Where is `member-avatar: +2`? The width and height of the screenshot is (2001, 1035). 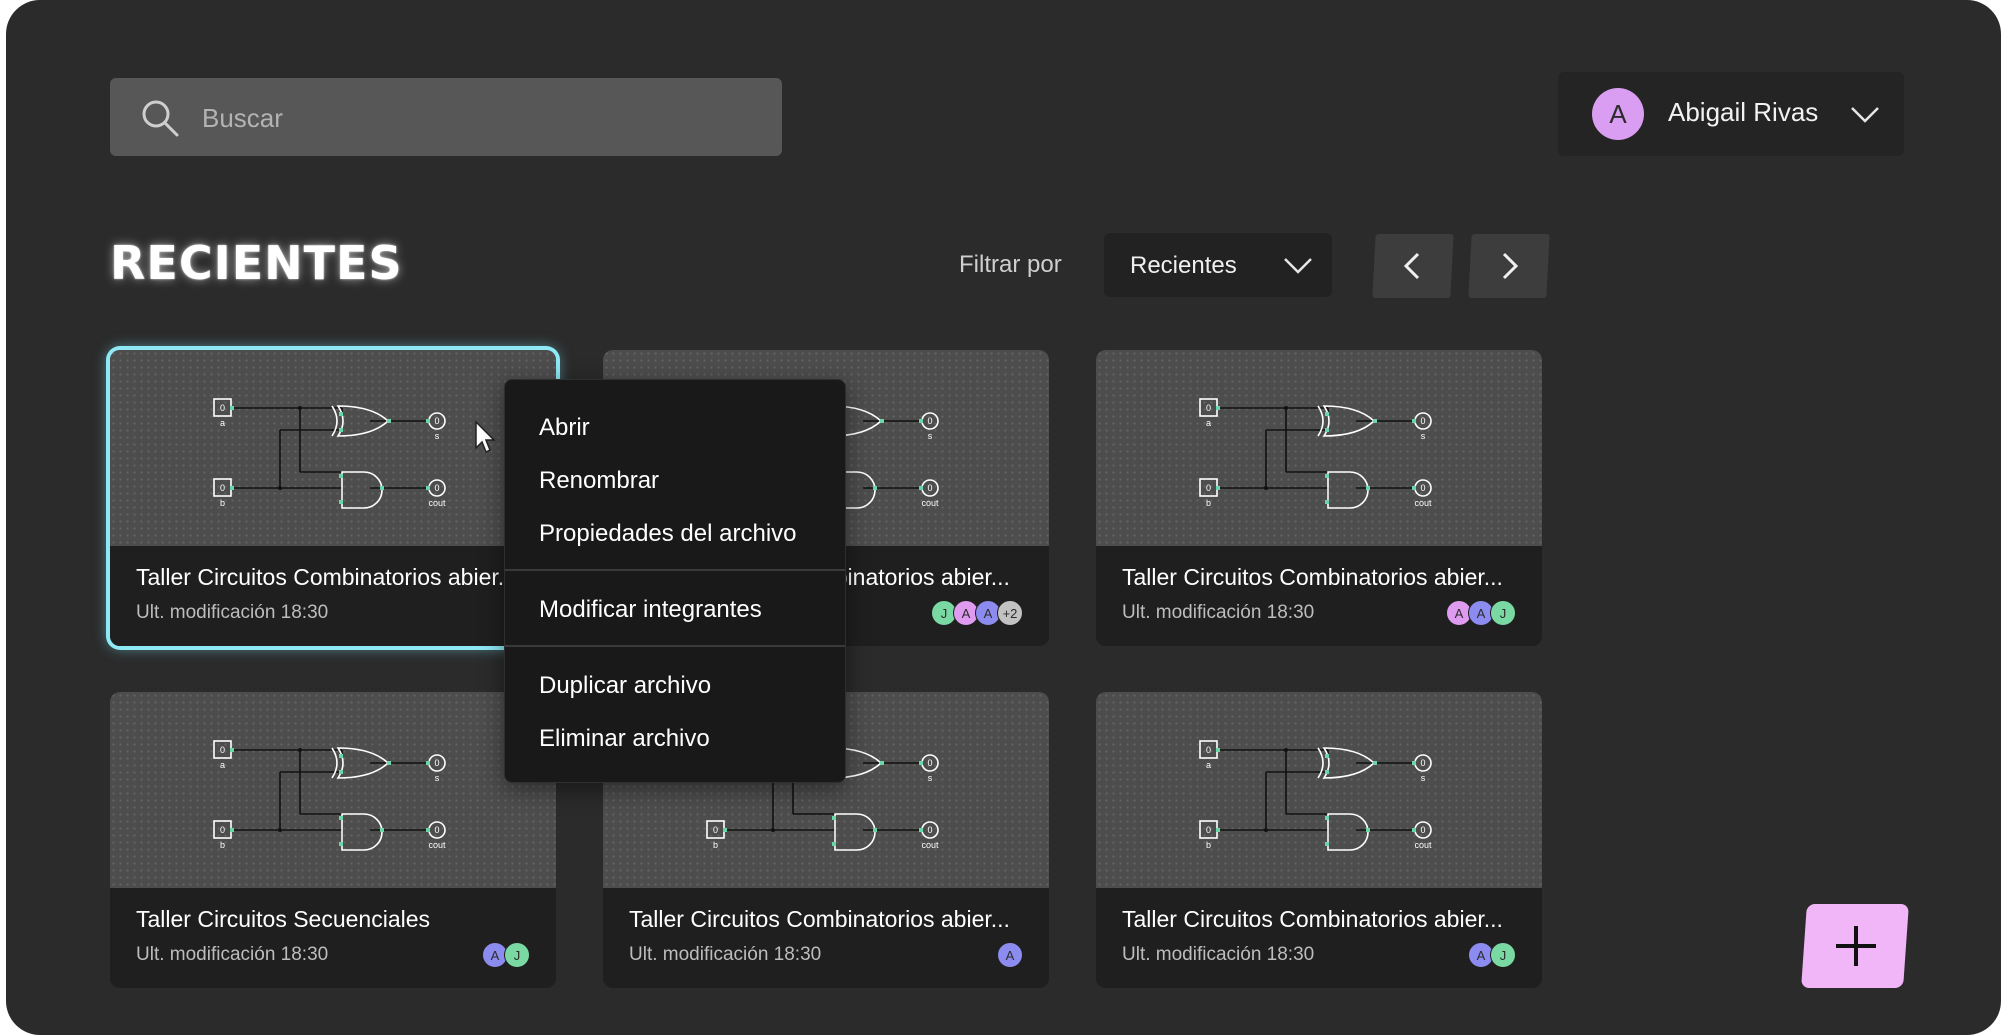 member-avatar: +2 is located at coordinates (1010, 613).